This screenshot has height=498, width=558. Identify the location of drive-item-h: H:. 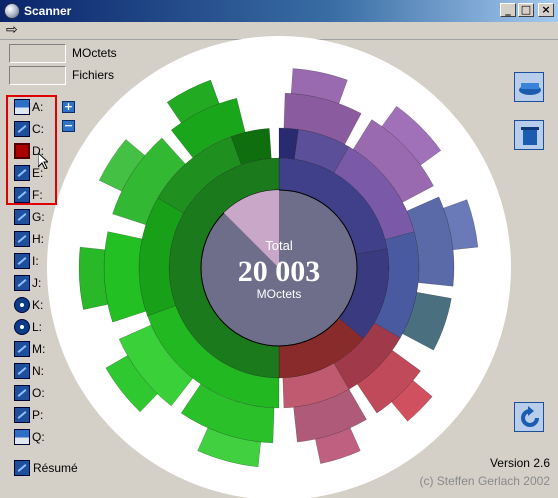
(38, 240).